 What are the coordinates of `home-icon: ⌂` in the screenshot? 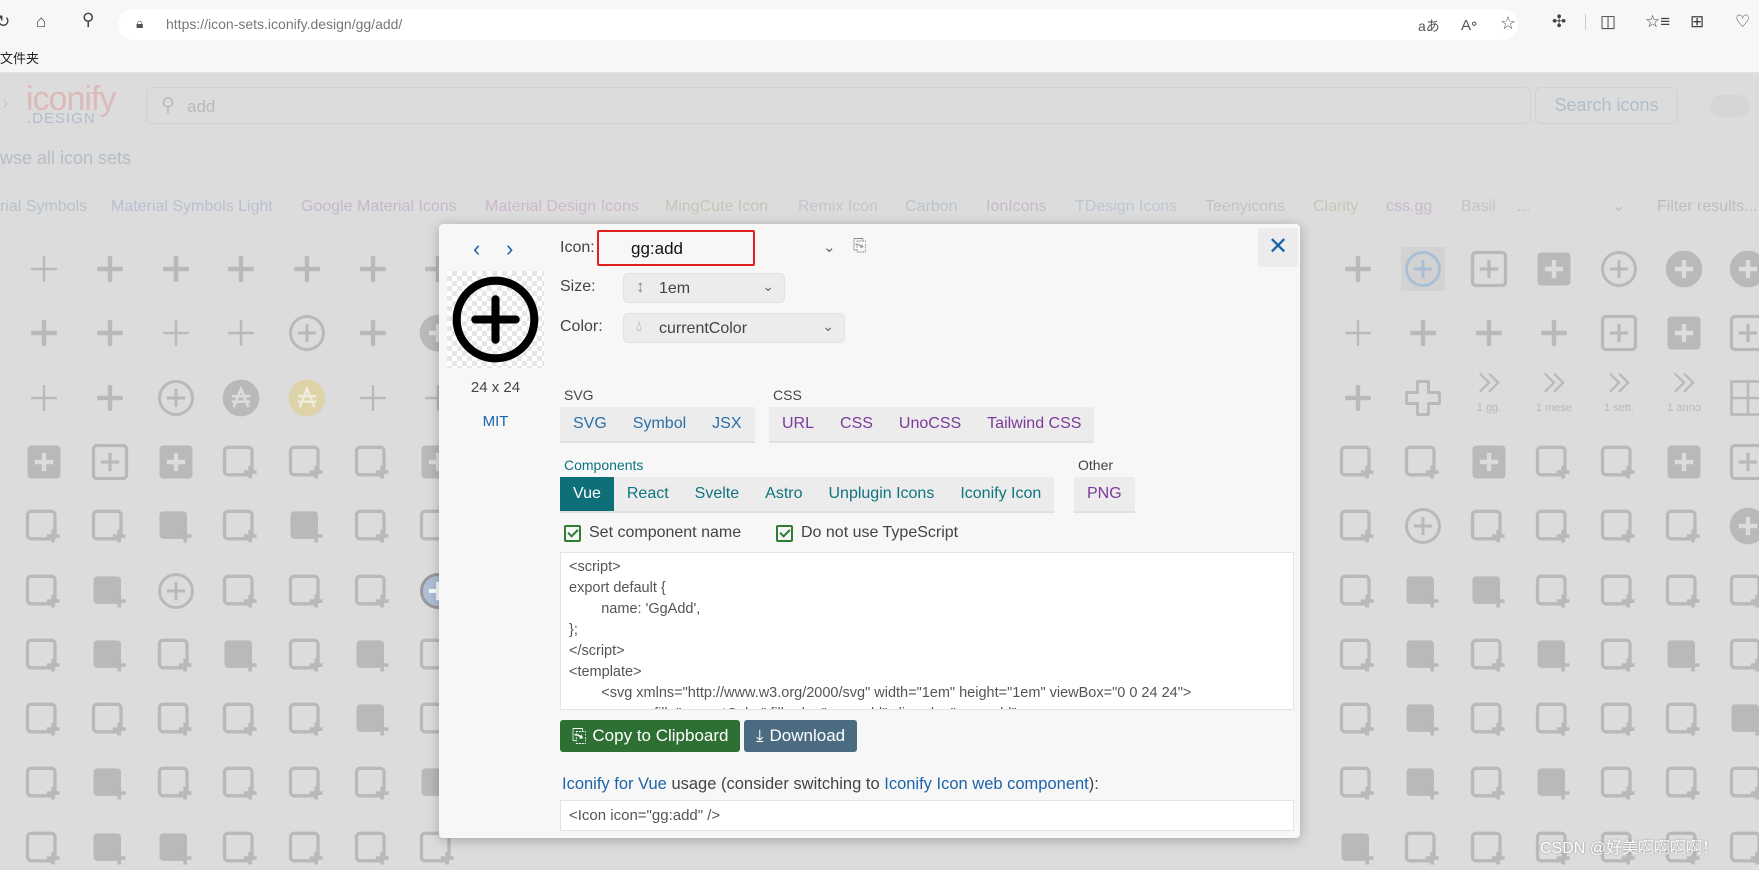 It's located at (41, 22).